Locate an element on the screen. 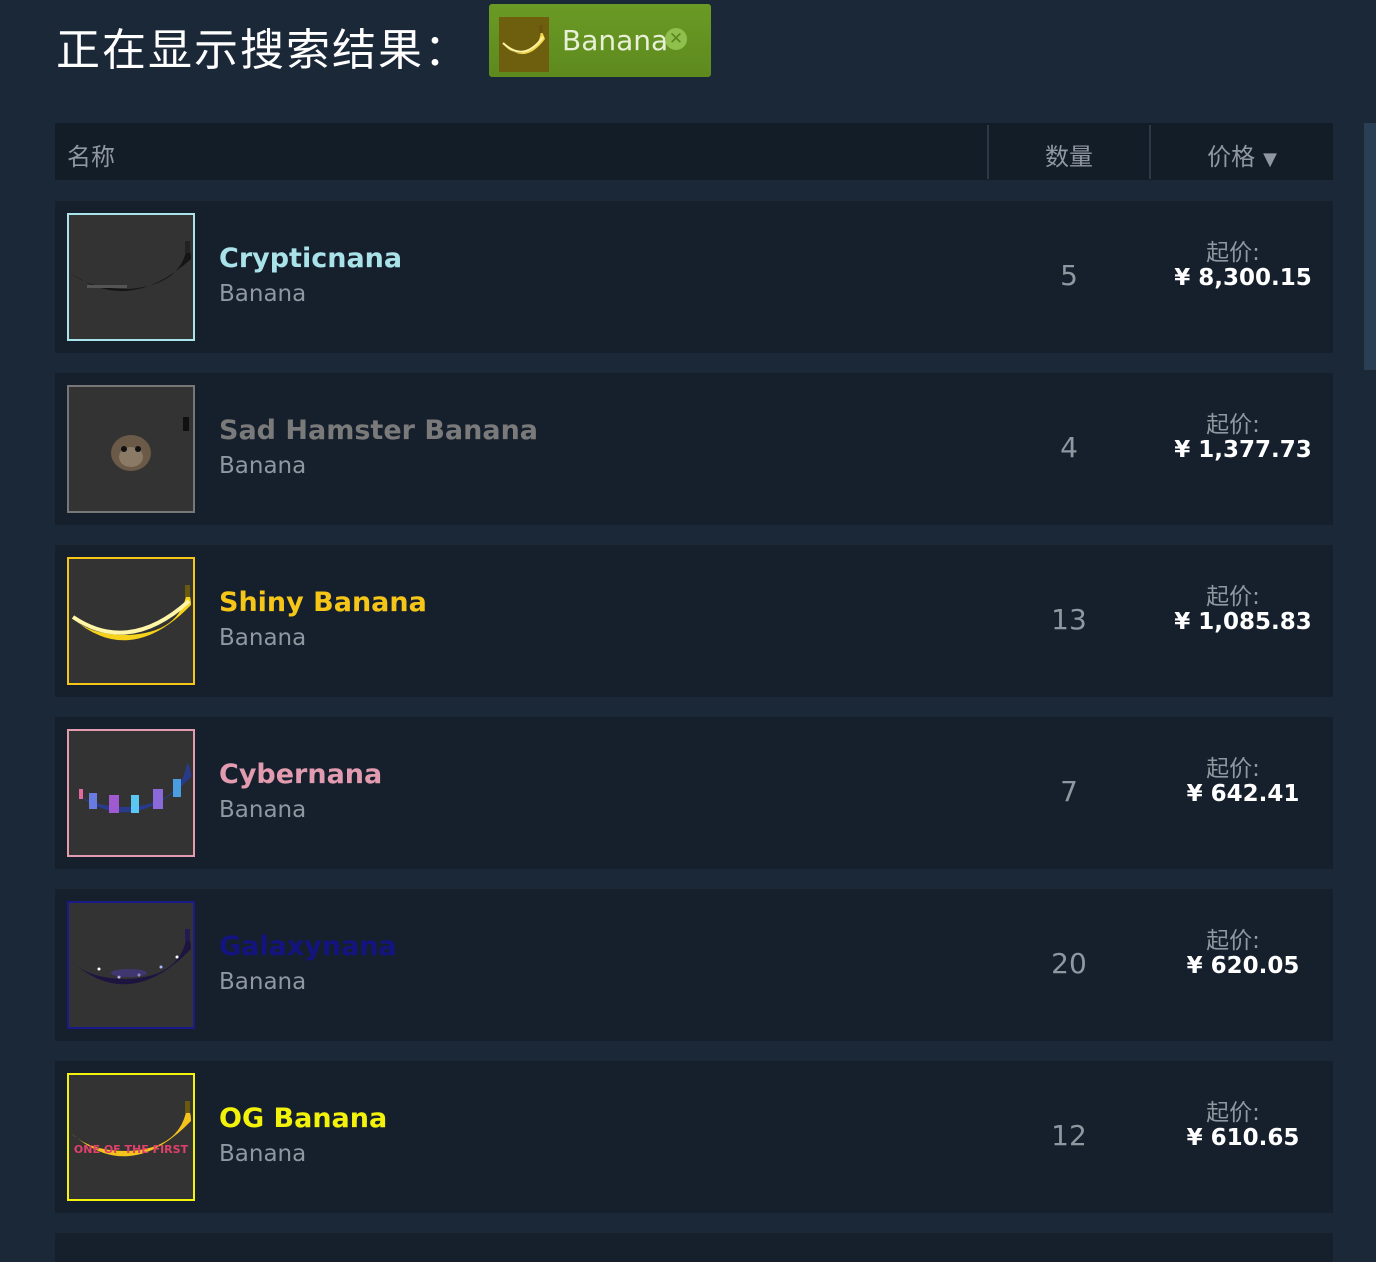  listing-row: Shiny Banana Banana 13 起价: ¥ 1,085.83 is located at coordinates (694, 621).